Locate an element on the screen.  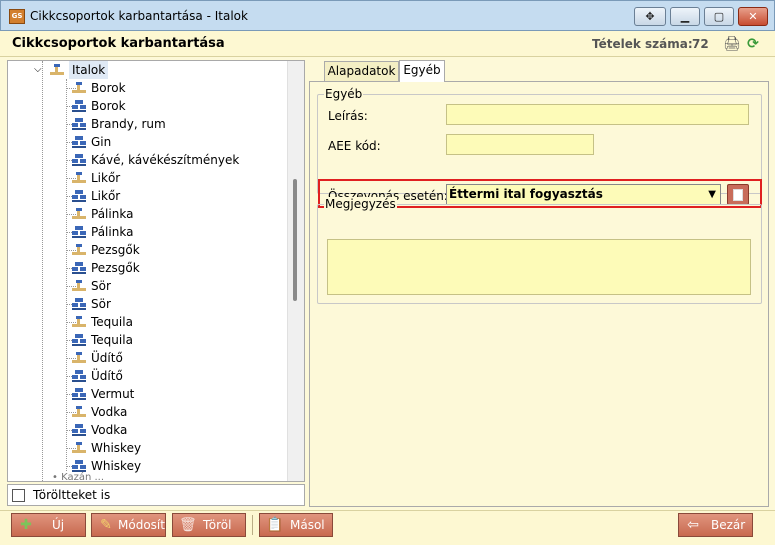
move-window-button: ✥ is located at coordinates (650, 16).